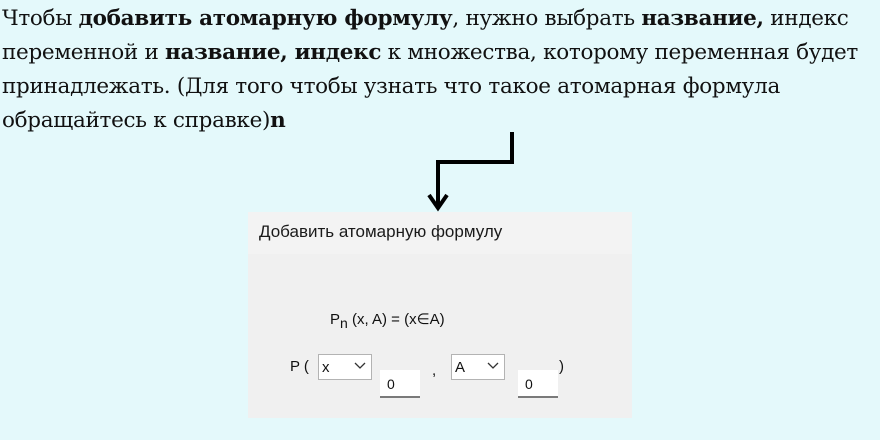 The image size is (880, 440). What do you see at coordinates (538, 384) in the screenshot?
I see `set-index-input: 0` at bounding box center [538, 384].